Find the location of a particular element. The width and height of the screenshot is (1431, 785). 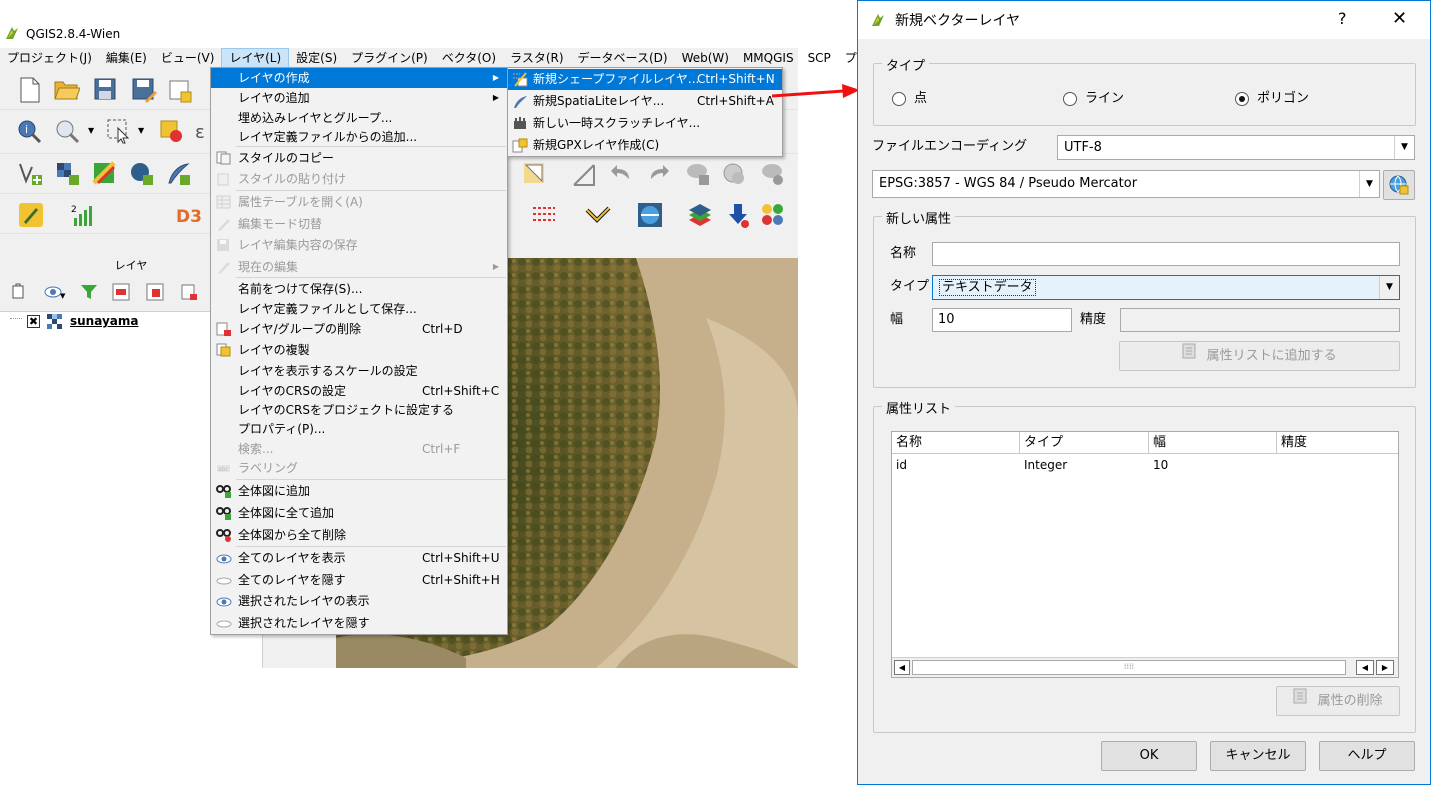

add-postgis-layer-icon is located at coordinates (142, 174).